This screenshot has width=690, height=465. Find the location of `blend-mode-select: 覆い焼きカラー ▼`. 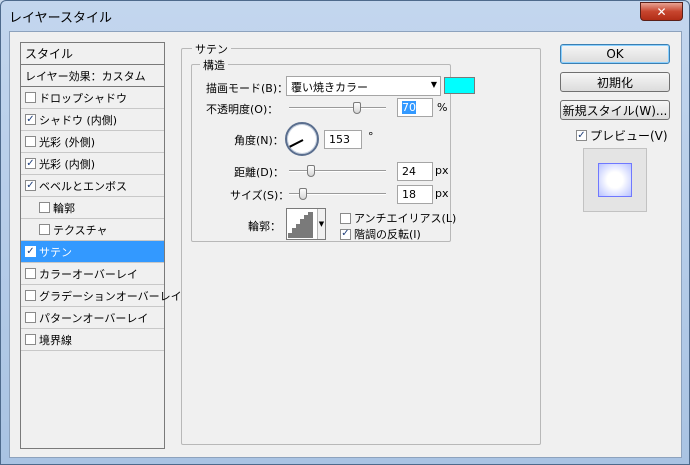

blend-mode-select: 覆い焼きカラー ▼ is located at coordinates (363, 86).